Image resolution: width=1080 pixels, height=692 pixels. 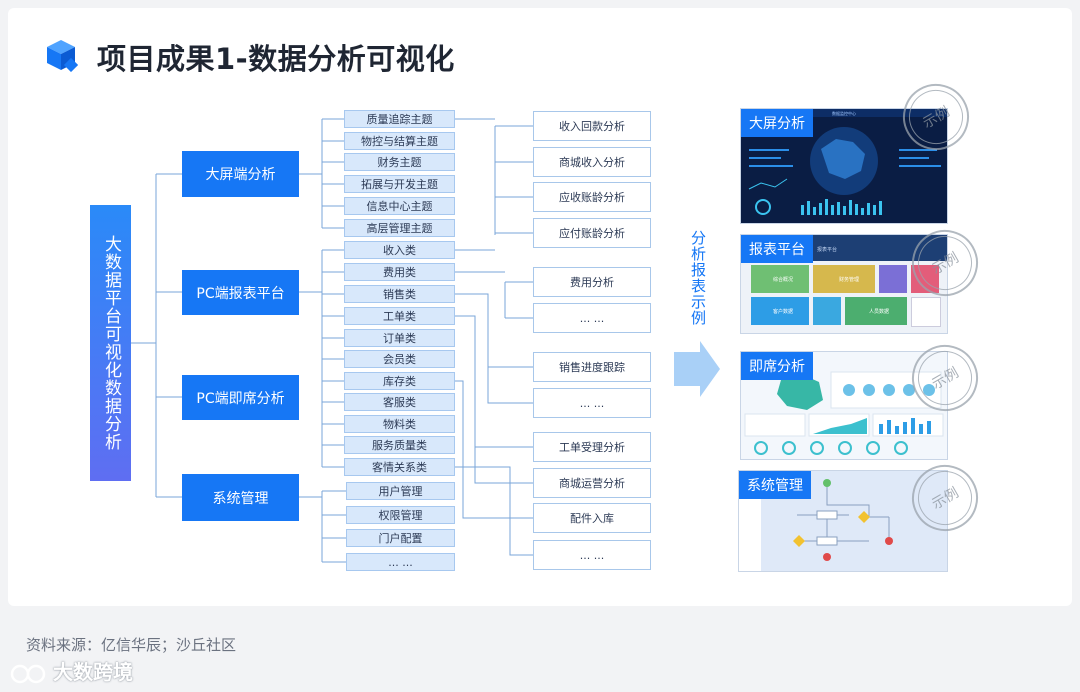 I want to click on category-system-admin: 系统管理, so click(x=240, y=497).